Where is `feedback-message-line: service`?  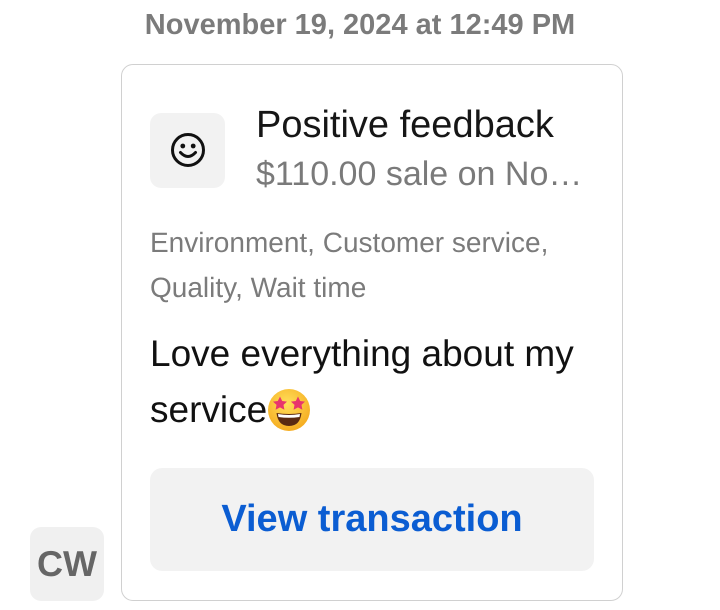
feedback-message-line: service is located at coordinates (209, 410).